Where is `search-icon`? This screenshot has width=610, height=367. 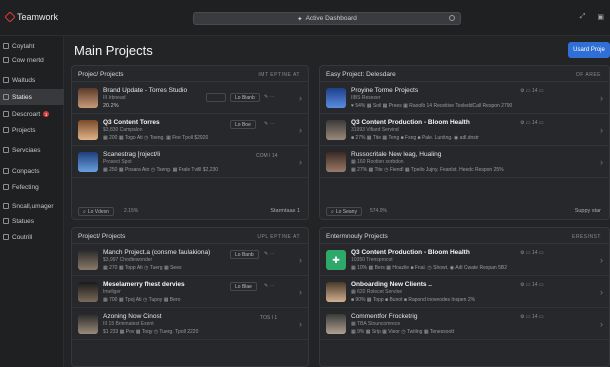
search-icon is located at coordinates (452, 18).